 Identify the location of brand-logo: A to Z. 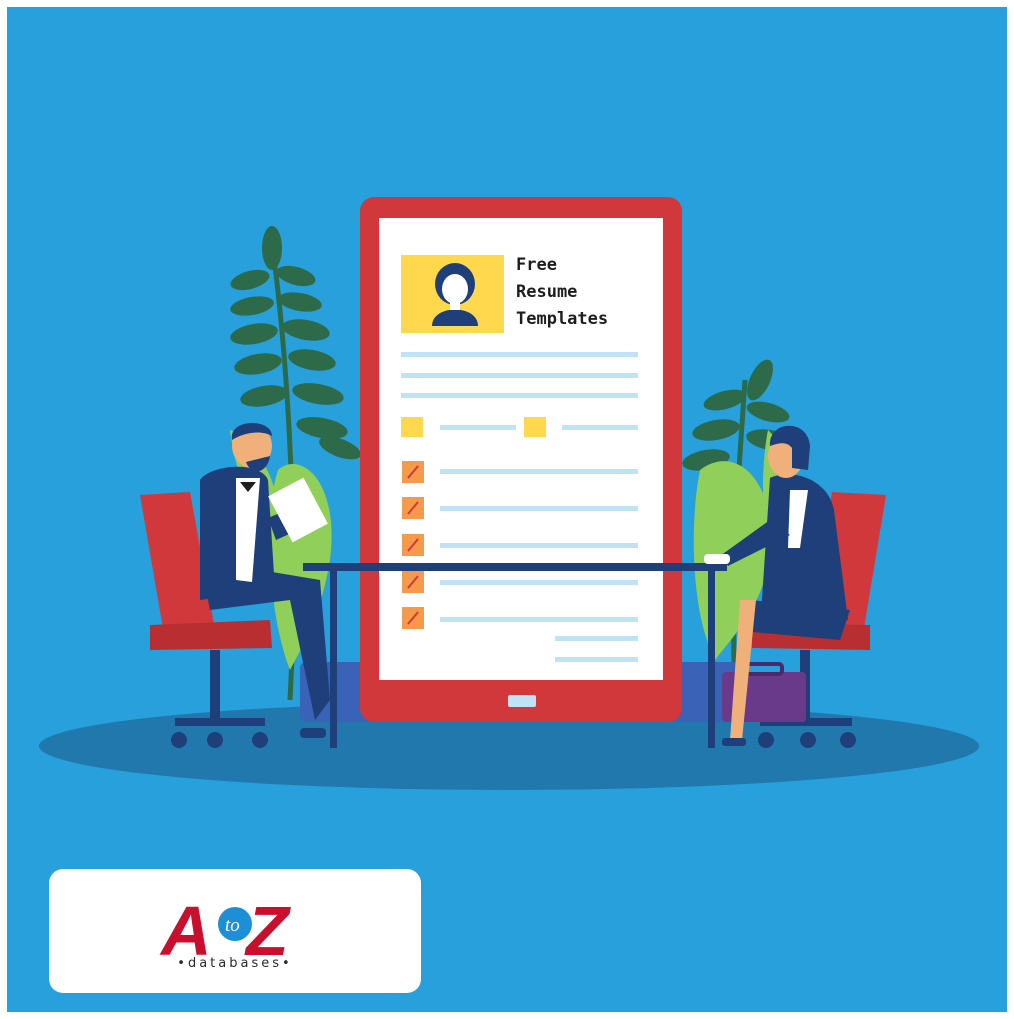
(225, 931).